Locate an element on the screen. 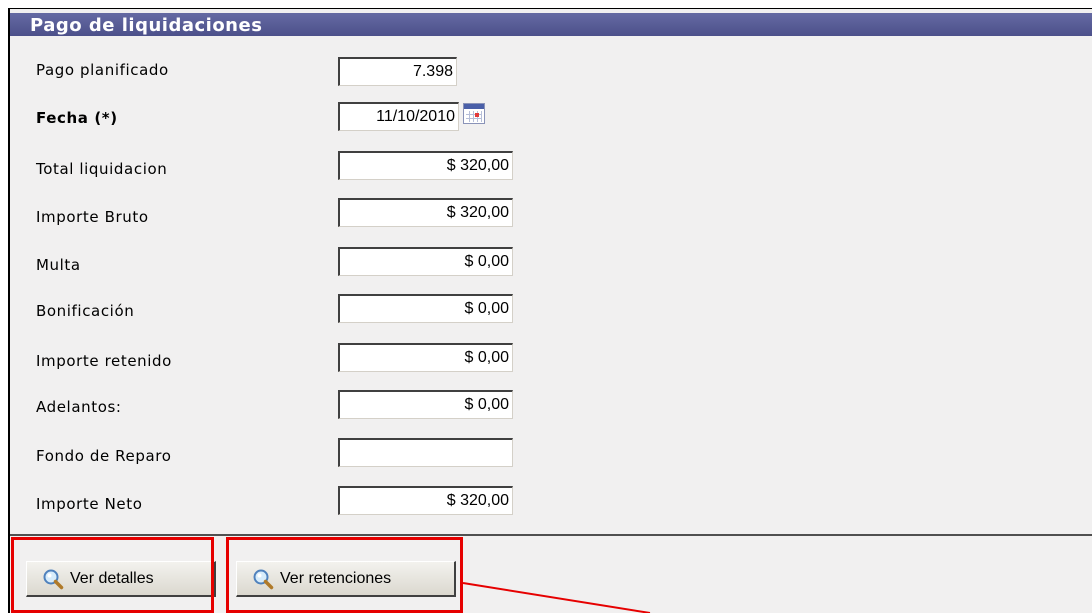 The height and width of the screenshot is (613, 1092). importe-retenido-field: $ 0,00 is located at coordinates (425, 357).